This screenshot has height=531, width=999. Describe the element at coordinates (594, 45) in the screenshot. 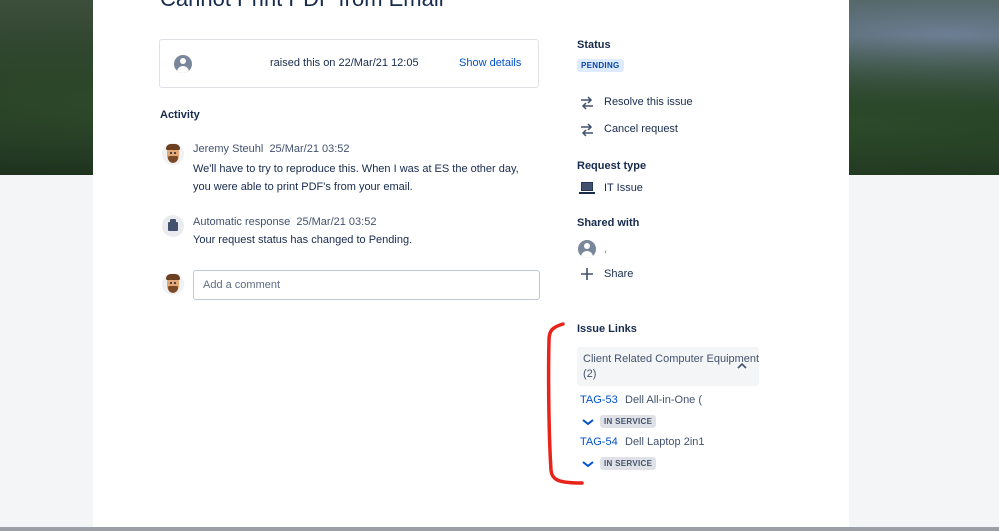

I see `status-heading: Status` at that location.